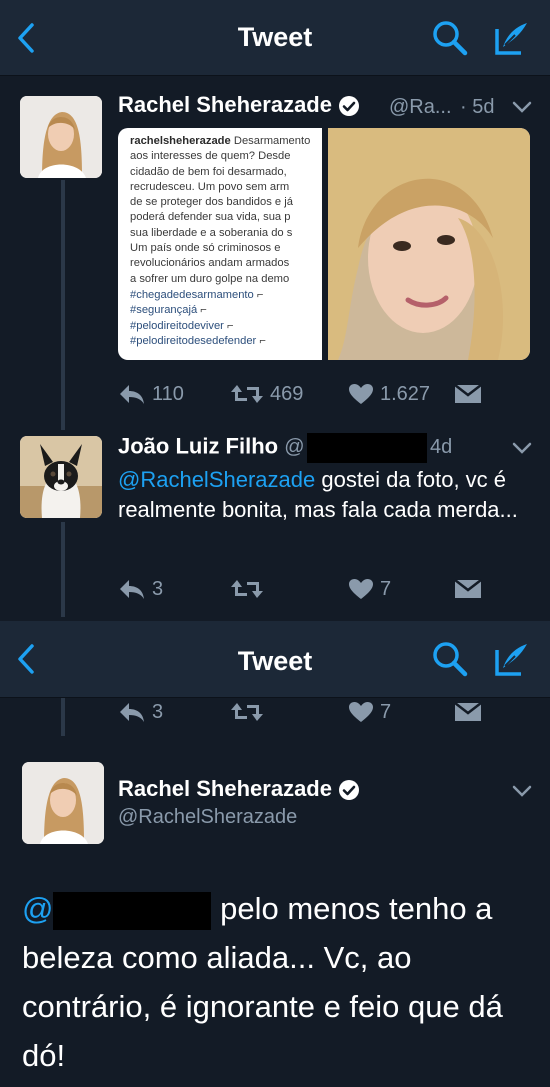  What do you see at coordinates (168, 393) in the screenshot?
I see `reply-count: 110` at bounding box center [168, 393].